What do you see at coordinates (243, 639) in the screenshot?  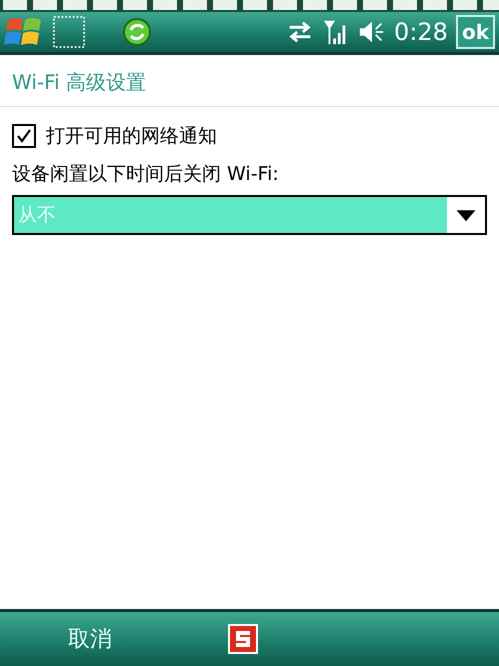 I see `input-method-icon` at bounding box center [243, 639].